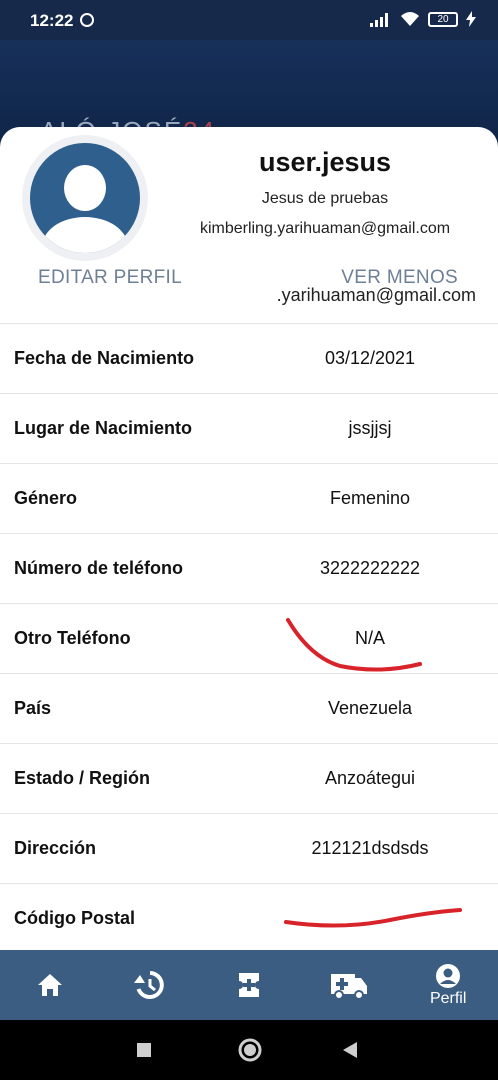  Describe the element at coordinates (369, 638) in the screenshot. I see `detail-value: N/A` at that location.